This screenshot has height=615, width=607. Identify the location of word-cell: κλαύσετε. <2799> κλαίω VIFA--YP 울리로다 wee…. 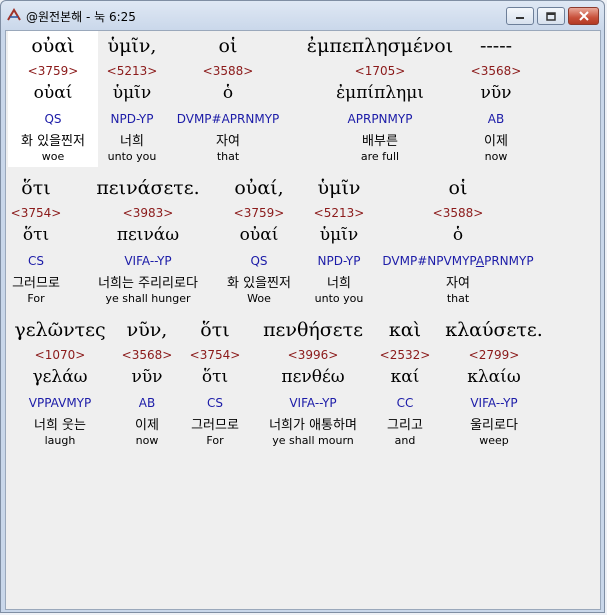
(494, 383).